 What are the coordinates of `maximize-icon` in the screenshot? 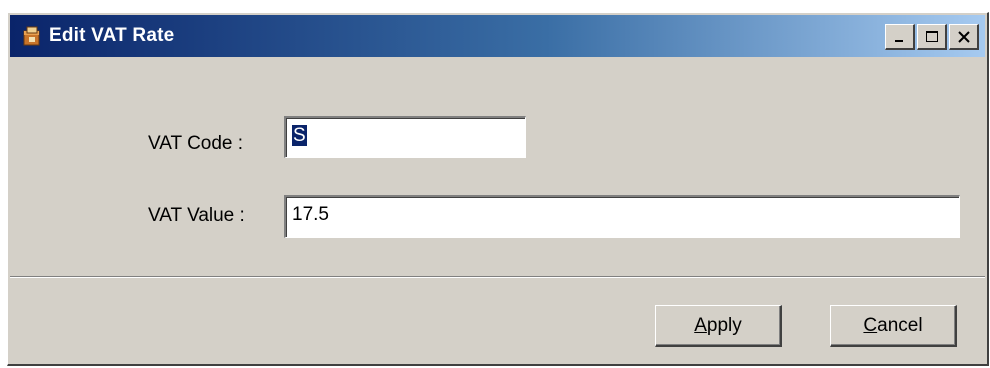 It's located at (932, 37).